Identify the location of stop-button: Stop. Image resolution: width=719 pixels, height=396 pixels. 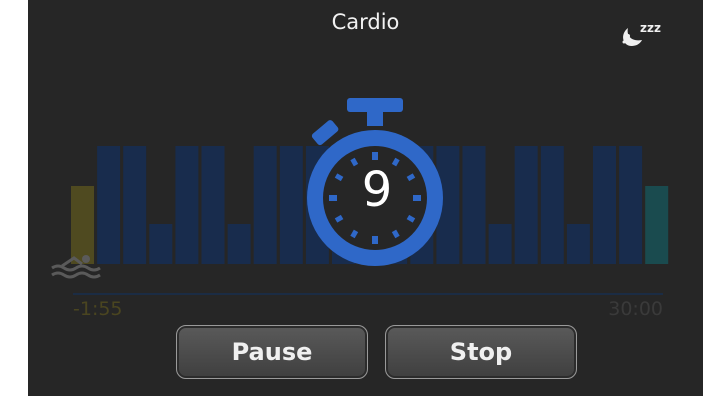
(481, 352).